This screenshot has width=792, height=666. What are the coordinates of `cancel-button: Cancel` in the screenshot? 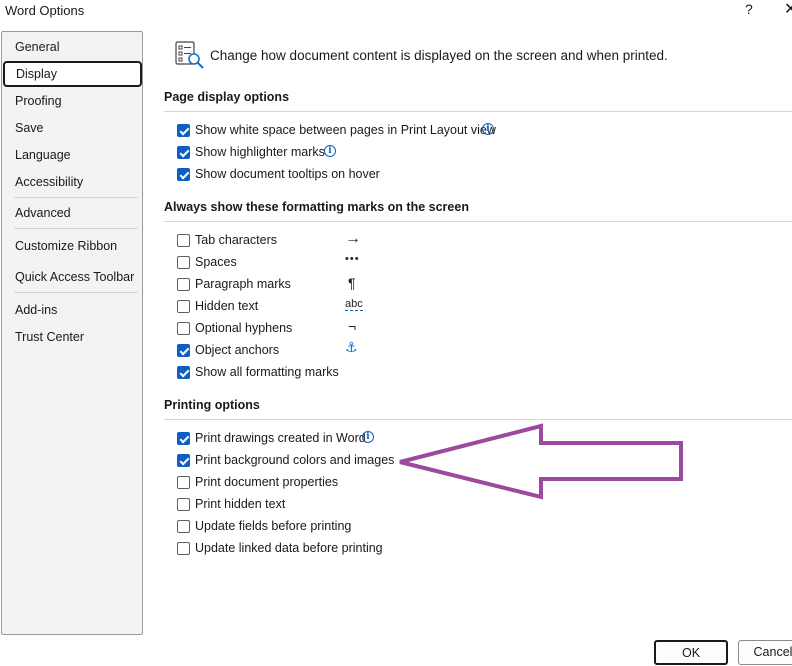 It's located at (765, 652).